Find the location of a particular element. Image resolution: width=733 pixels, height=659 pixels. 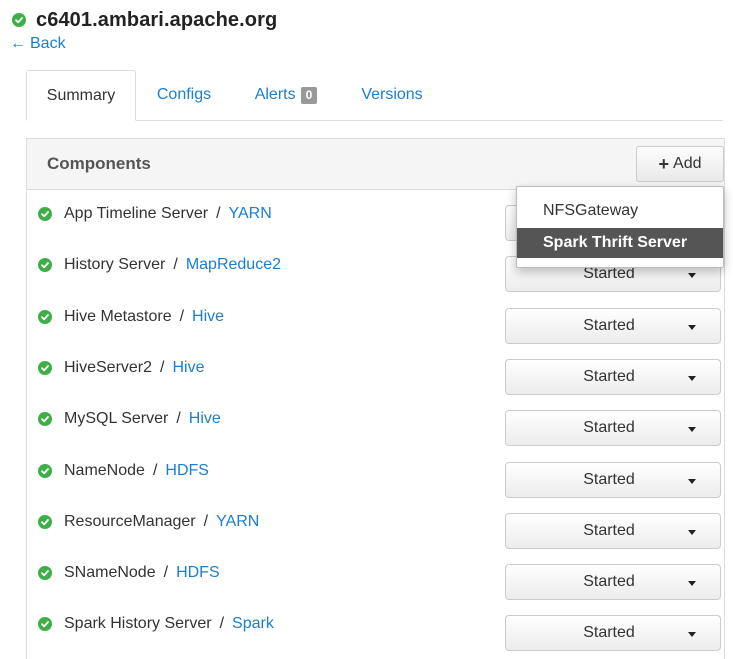

tab-versions: Versions is located at coordinates (392, 95).